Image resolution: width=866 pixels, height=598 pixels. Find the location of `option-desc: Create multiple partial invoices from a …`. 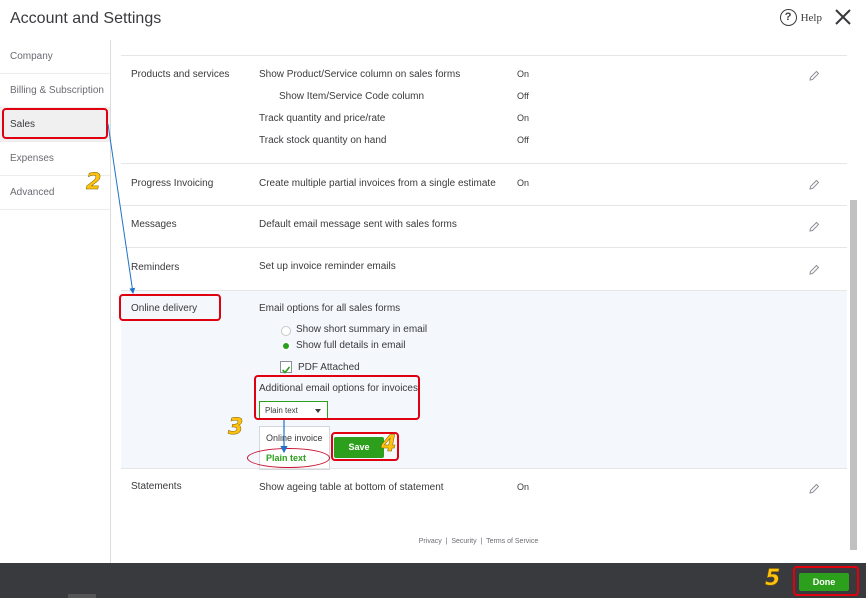

option-desc: Create multiple partial invoices from a … is located at coordinates (377, 183).